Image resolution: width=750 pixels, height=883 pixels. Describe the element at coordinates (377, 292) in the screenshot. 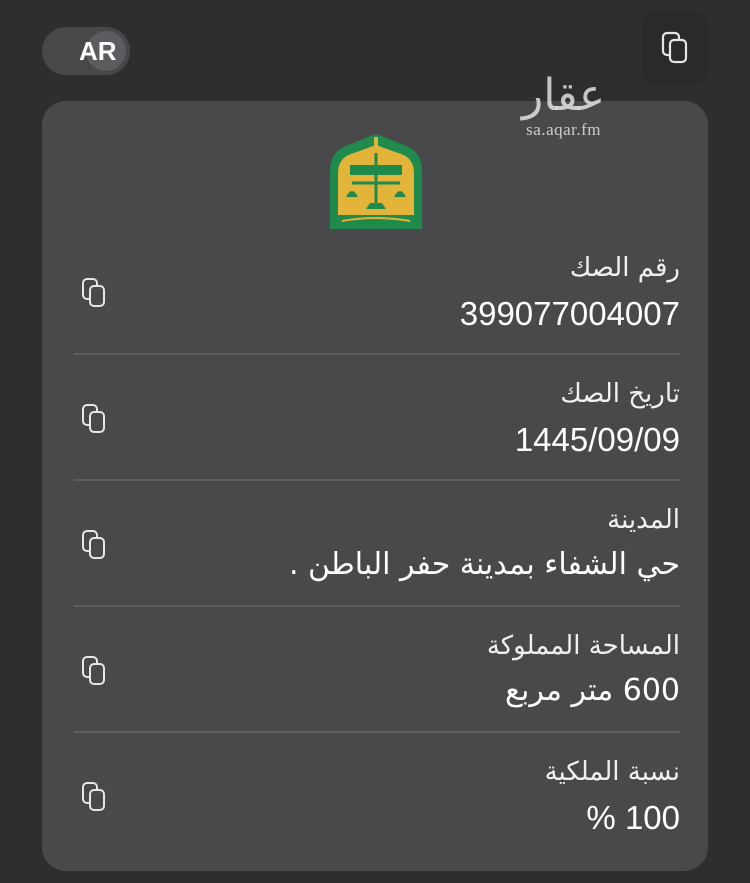

I see `deed-number-row: رقم الصك 399077004007` at that location.